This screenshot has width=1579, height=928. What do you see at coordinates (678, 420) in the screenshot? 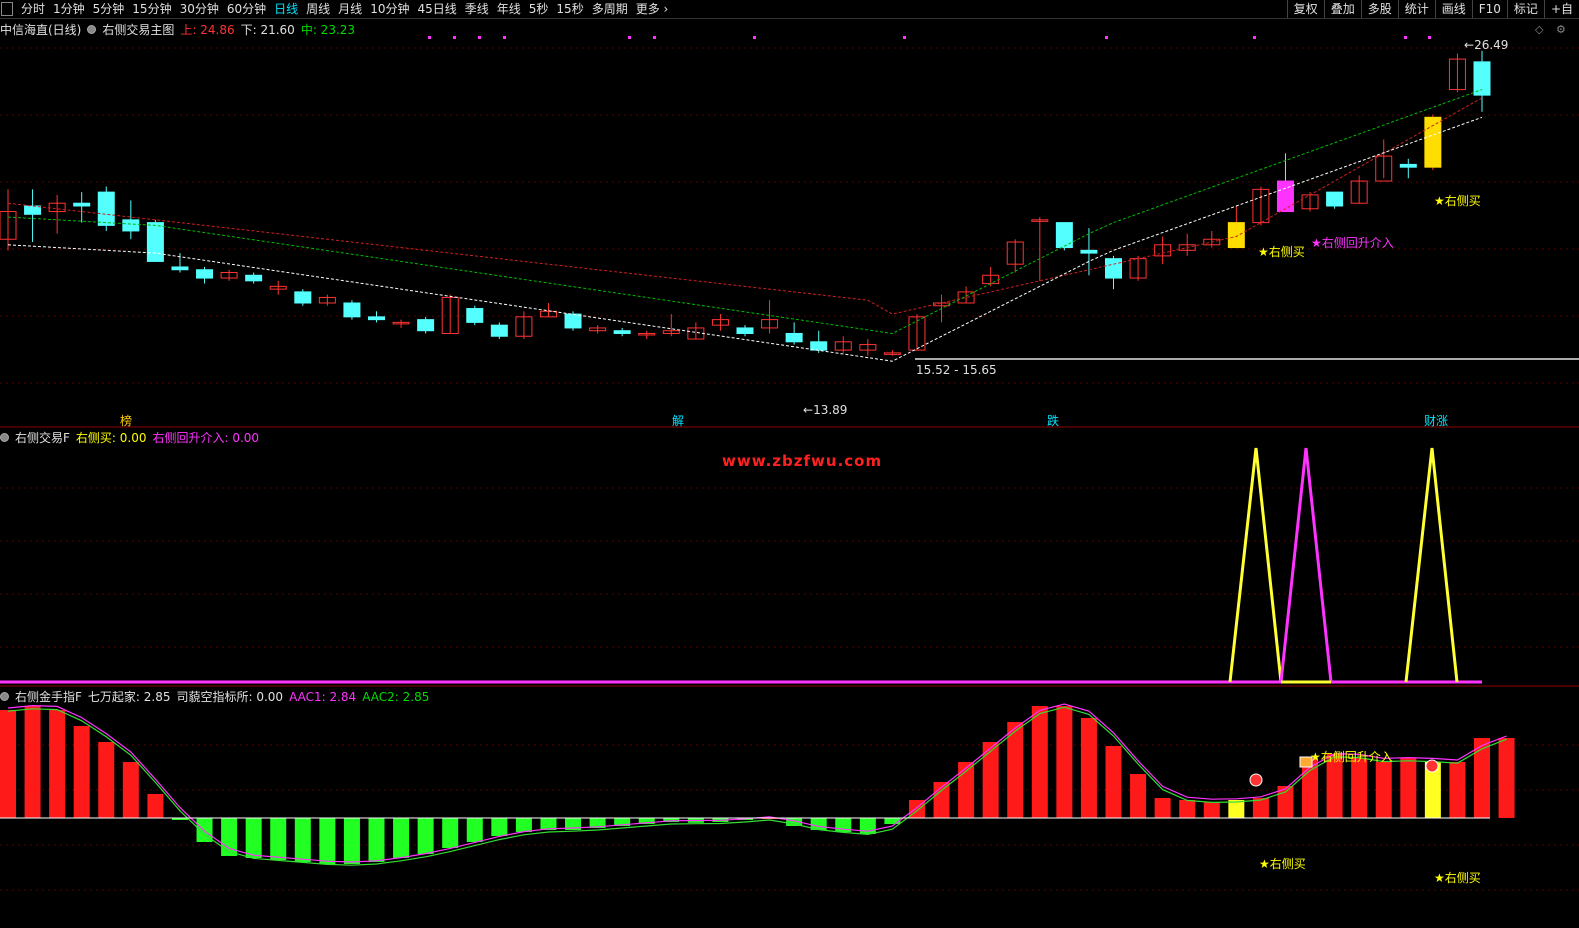
I see `event-marker: 解` at bounding box center [678, 420].